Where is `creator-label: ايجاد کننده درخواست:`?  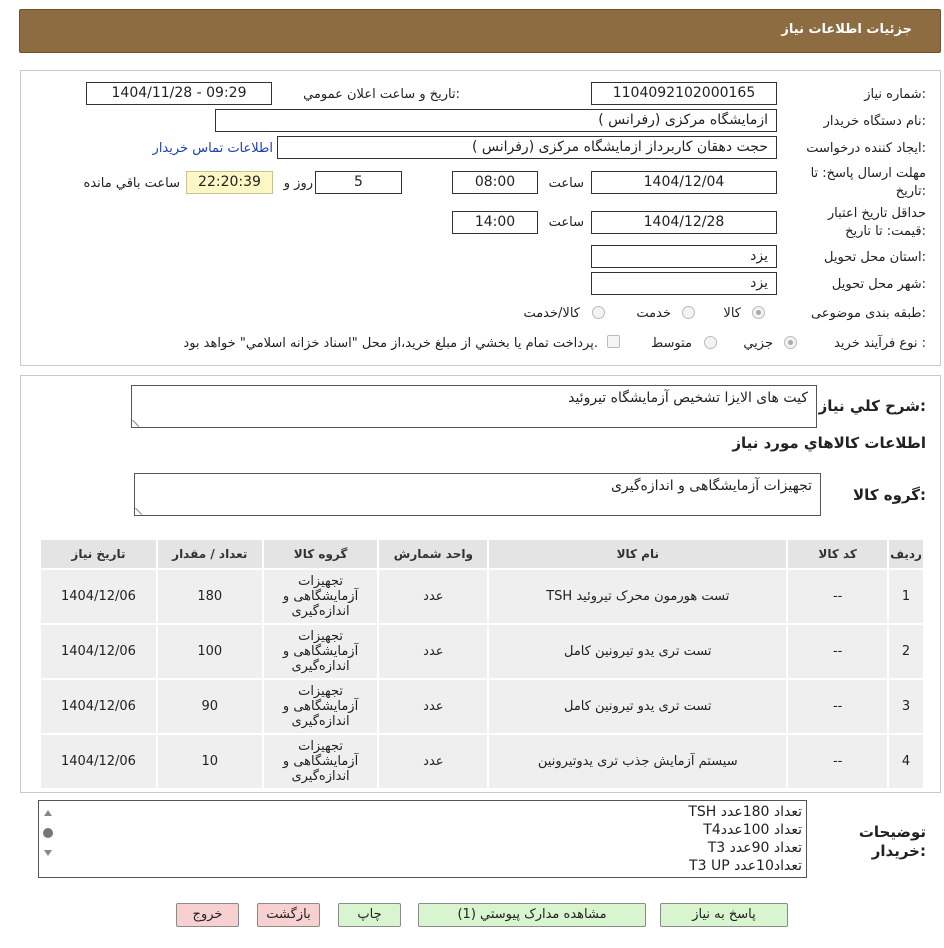 creator-label: ايجاد کننده درخواست: is located at coordinates (866, 148).